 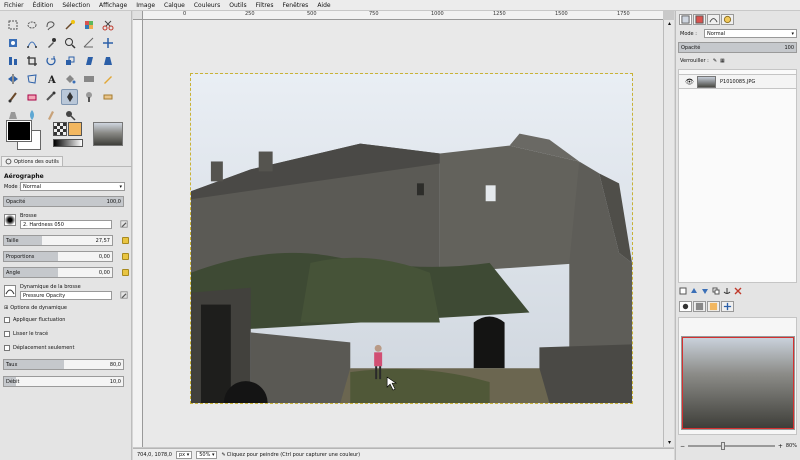 I want to click on clone-icon, so click(x=88, y=97).